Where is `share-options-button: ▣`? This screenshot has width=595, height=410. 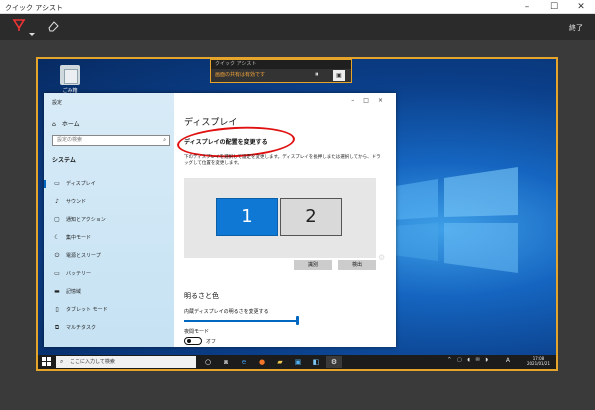 share-options-button: ▣ is located at coordinates (339, 75).